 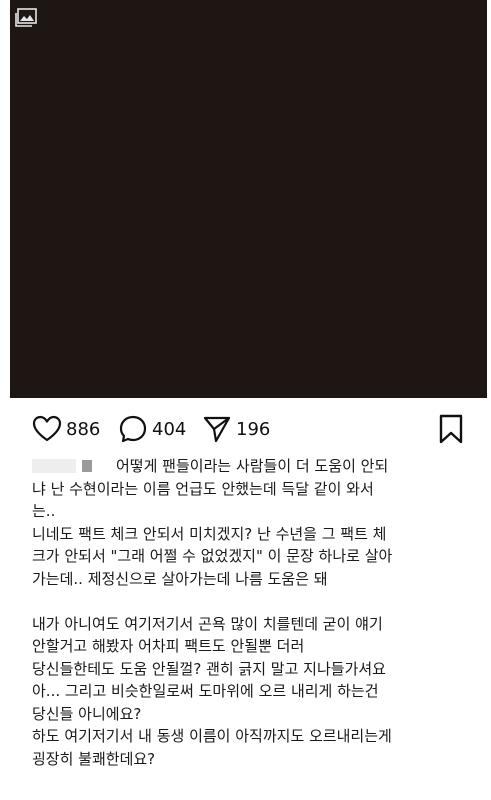 What do you see at coordinates (133, 429) in the screenshot?
I see `comment-bubble-icon` at bounding box center [133, 429].